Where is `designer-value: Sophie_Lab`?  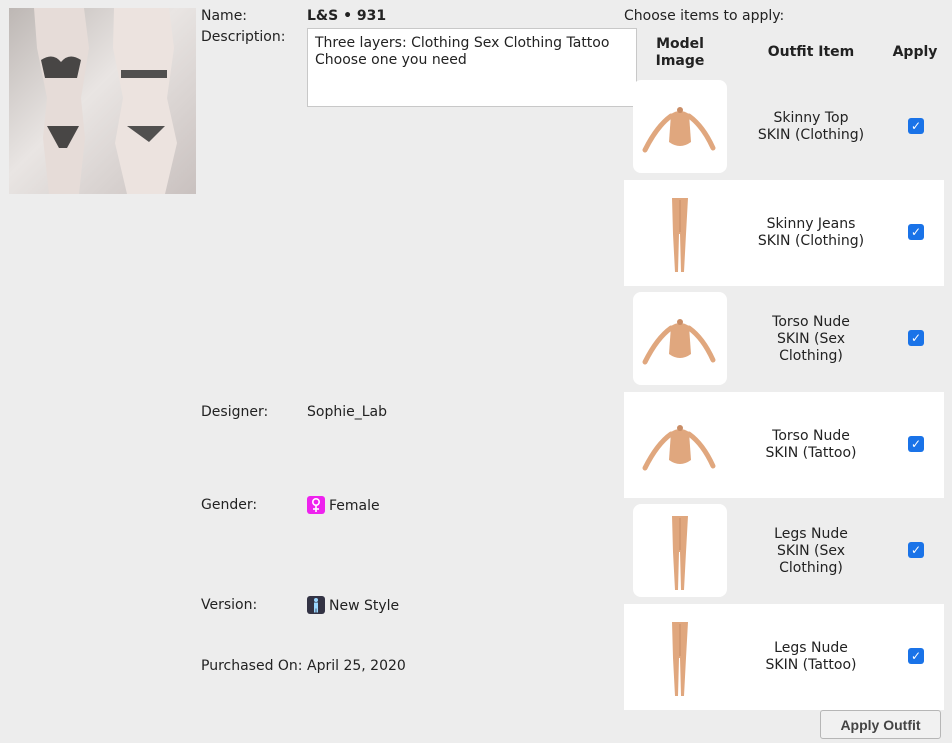 designer-value: Sophie_Lab is located at coordinates (347, 412).